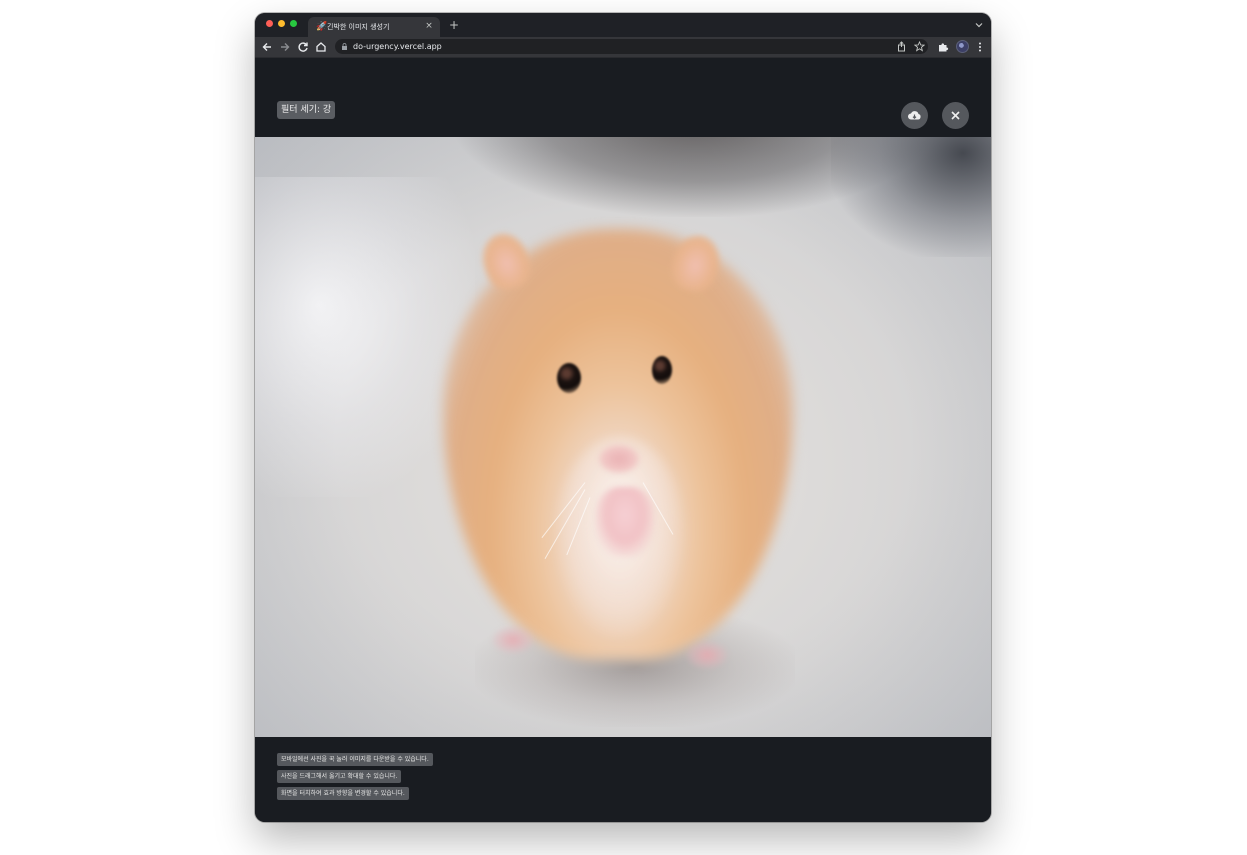  Describe the element at coordinates (343, 793) in the screenshot. I see `hint-touch-direction: 화면을 터치하여 효과 방향을 변경할 수 있습니다.` at that location.